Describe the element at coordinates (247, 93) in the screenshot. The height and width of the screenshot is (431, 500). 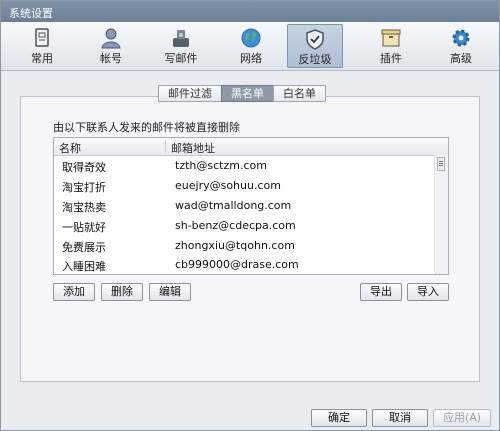
I see `tab-blacklist: 黑名单` at that location.